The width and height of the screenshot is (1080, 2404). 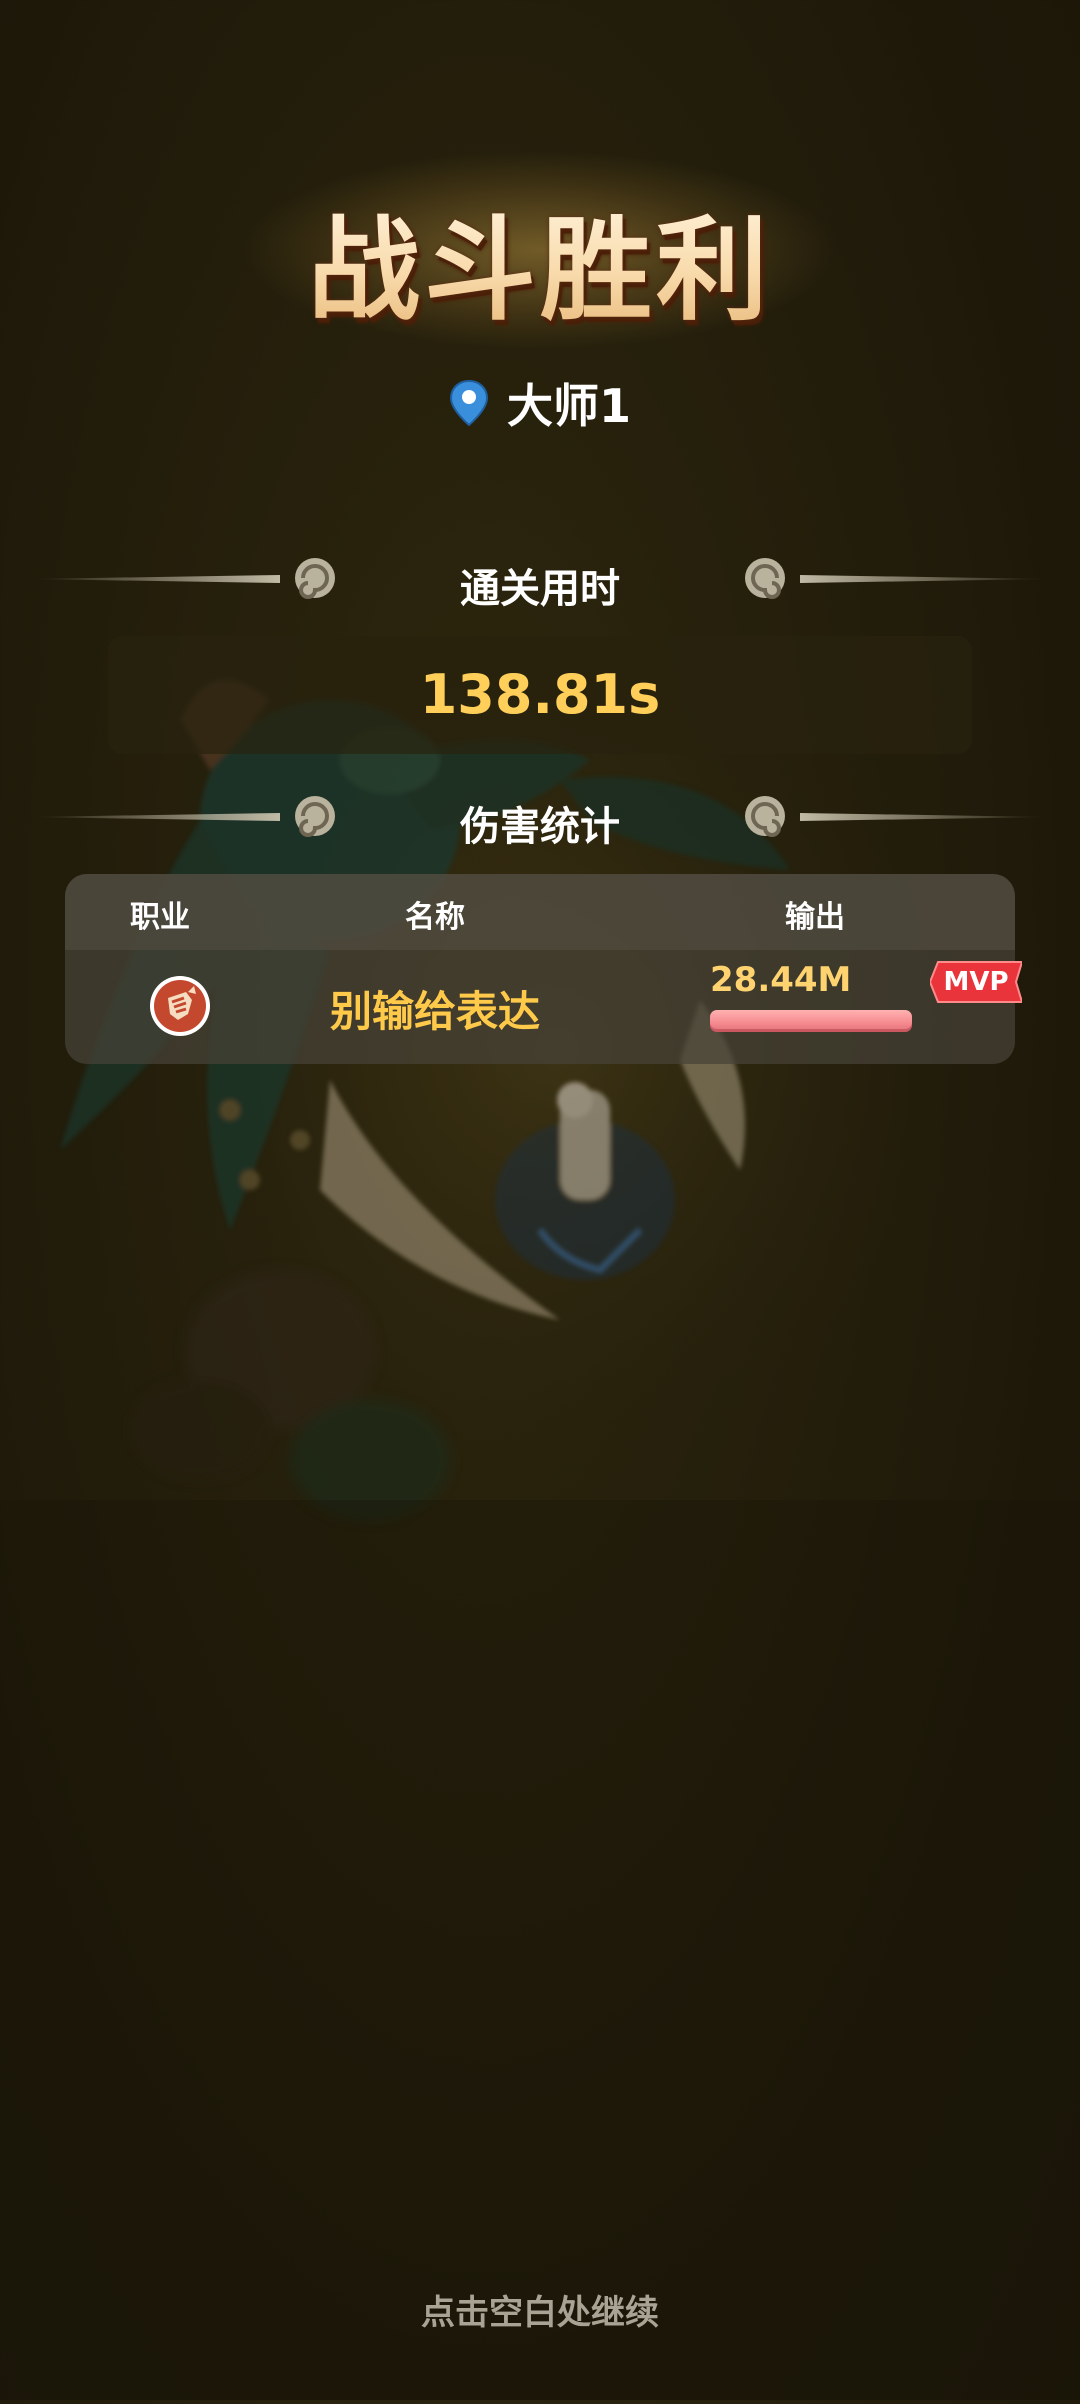 I want to click on damage-bar-fill, so click(x=811, y=1021).